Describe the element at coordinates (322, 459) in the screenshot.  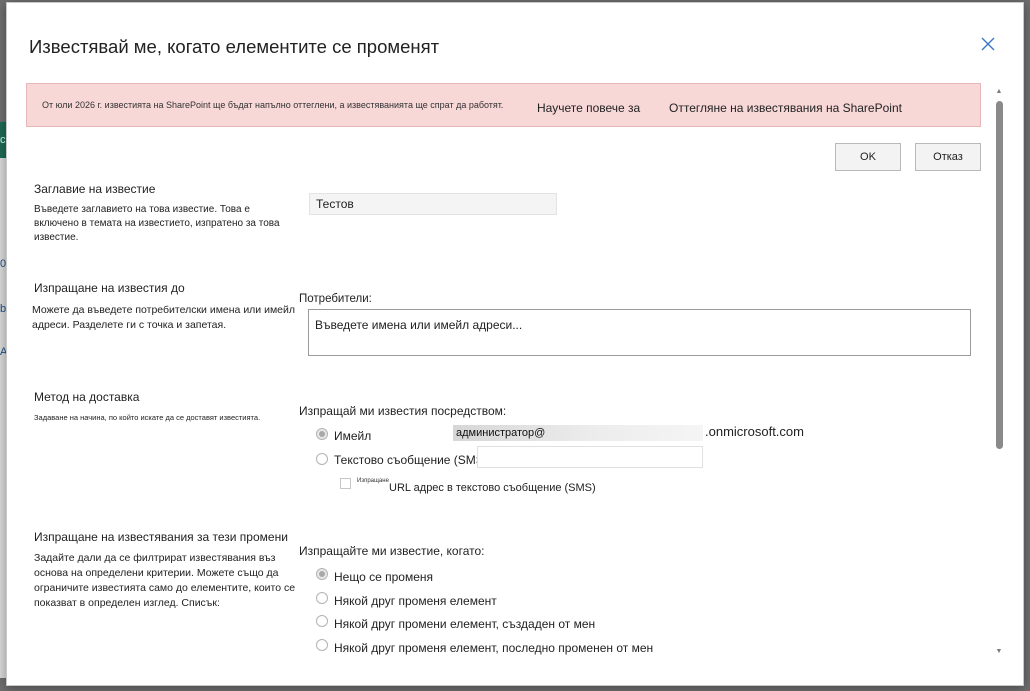
I see `sms-radio` at that location.